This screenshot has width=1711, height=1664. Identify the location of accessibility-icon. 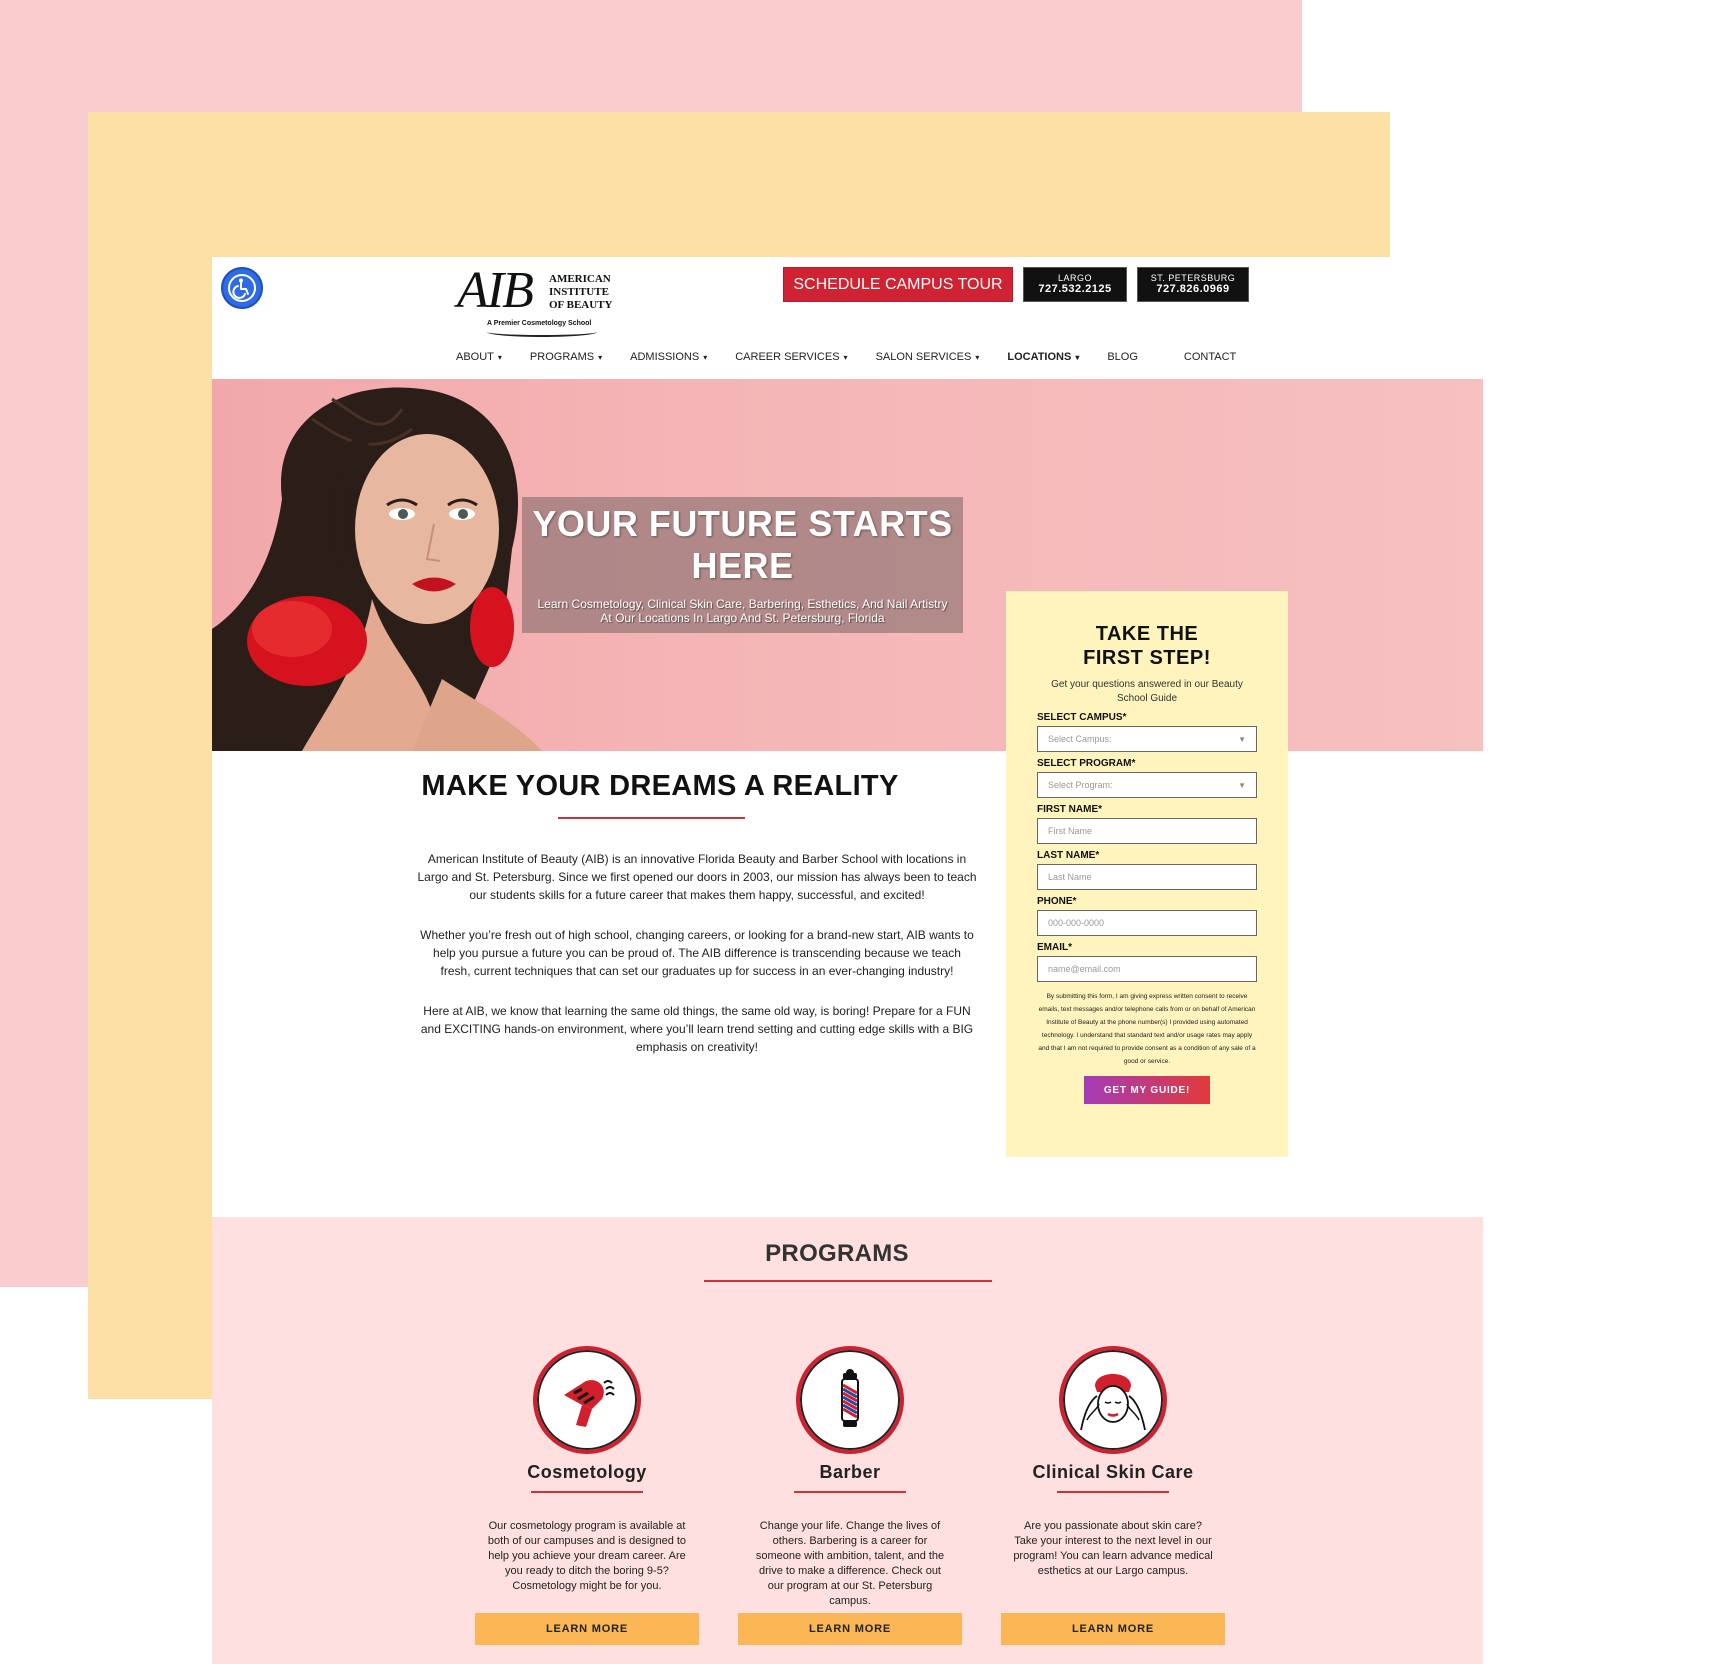
(242, 288).